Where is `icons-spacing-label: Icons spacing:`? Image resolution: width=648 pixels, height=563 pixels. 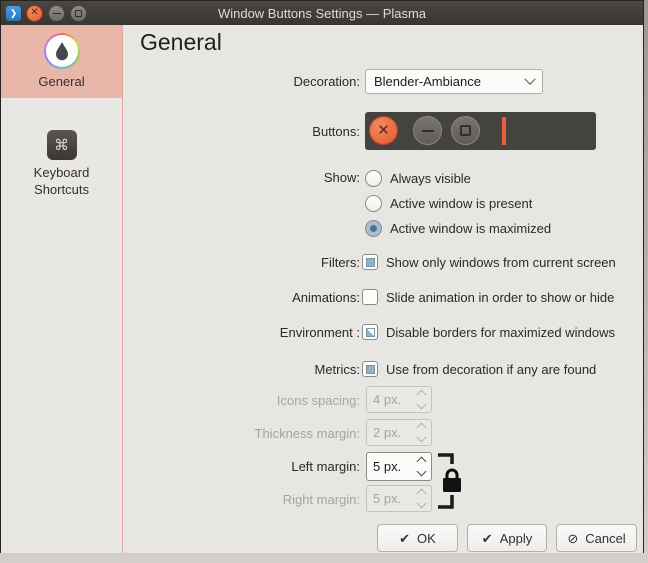
icons-spacing-label: Icons spacing: is located at coordinates (318, 400).